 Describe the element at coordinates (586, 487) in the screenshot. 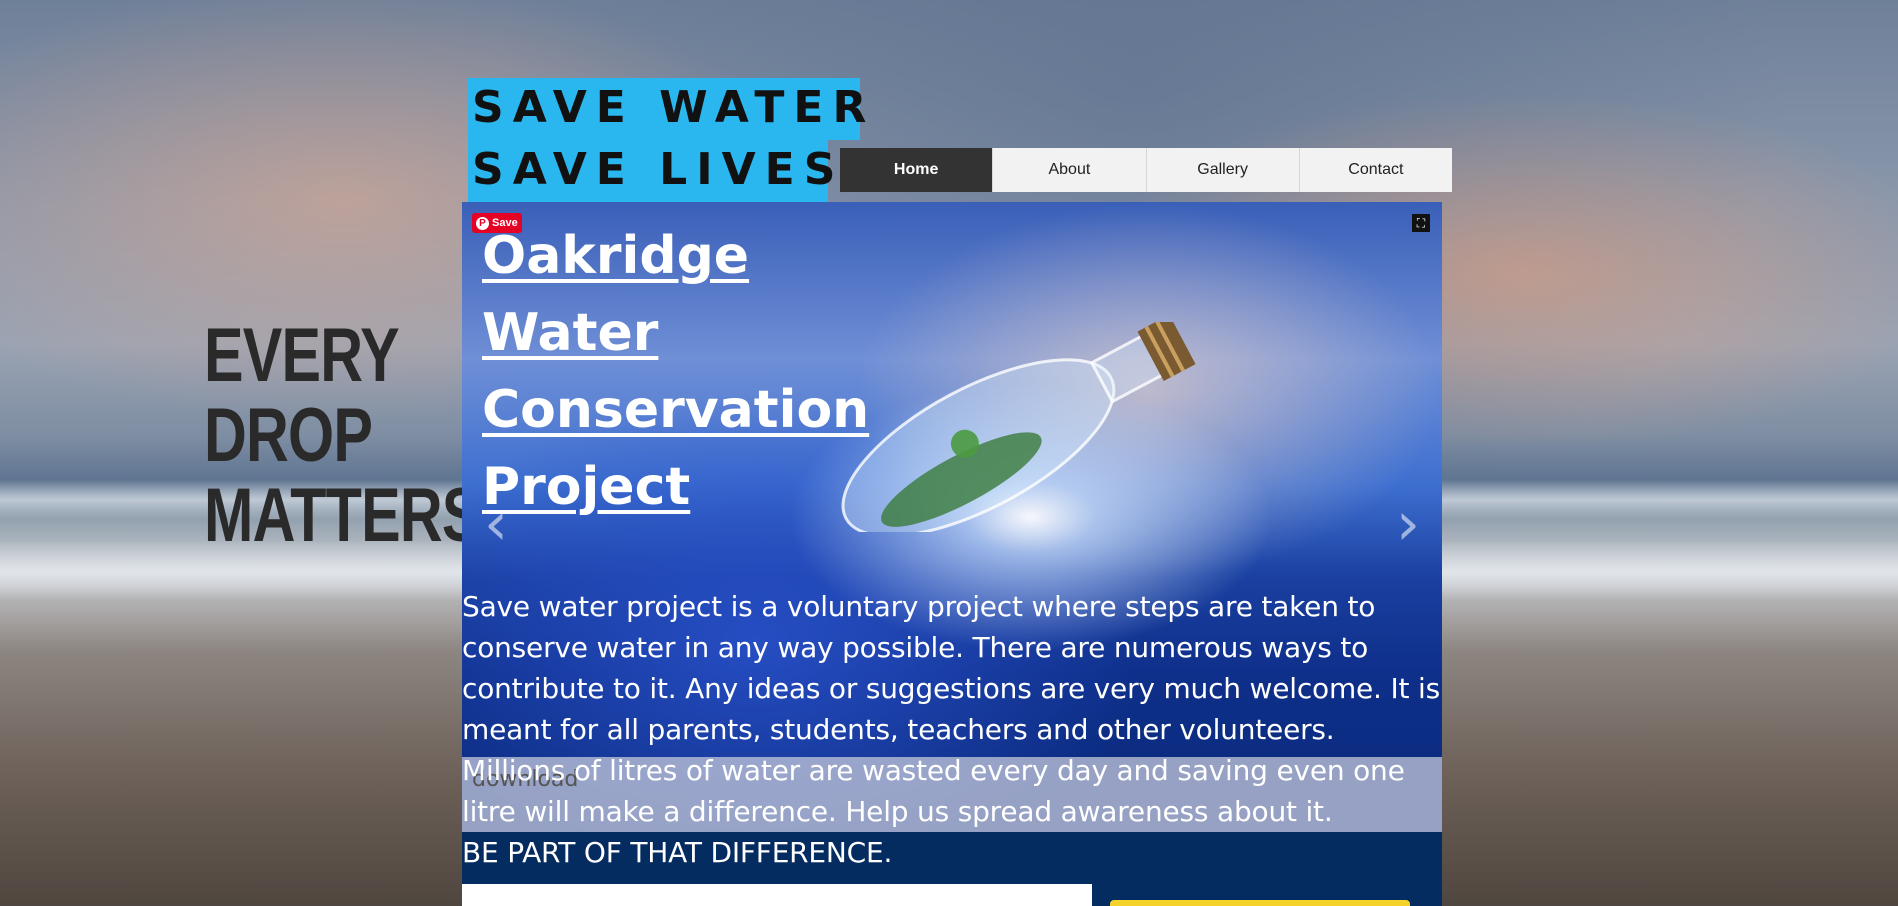

I see `slide-title-line: Project` at that location.